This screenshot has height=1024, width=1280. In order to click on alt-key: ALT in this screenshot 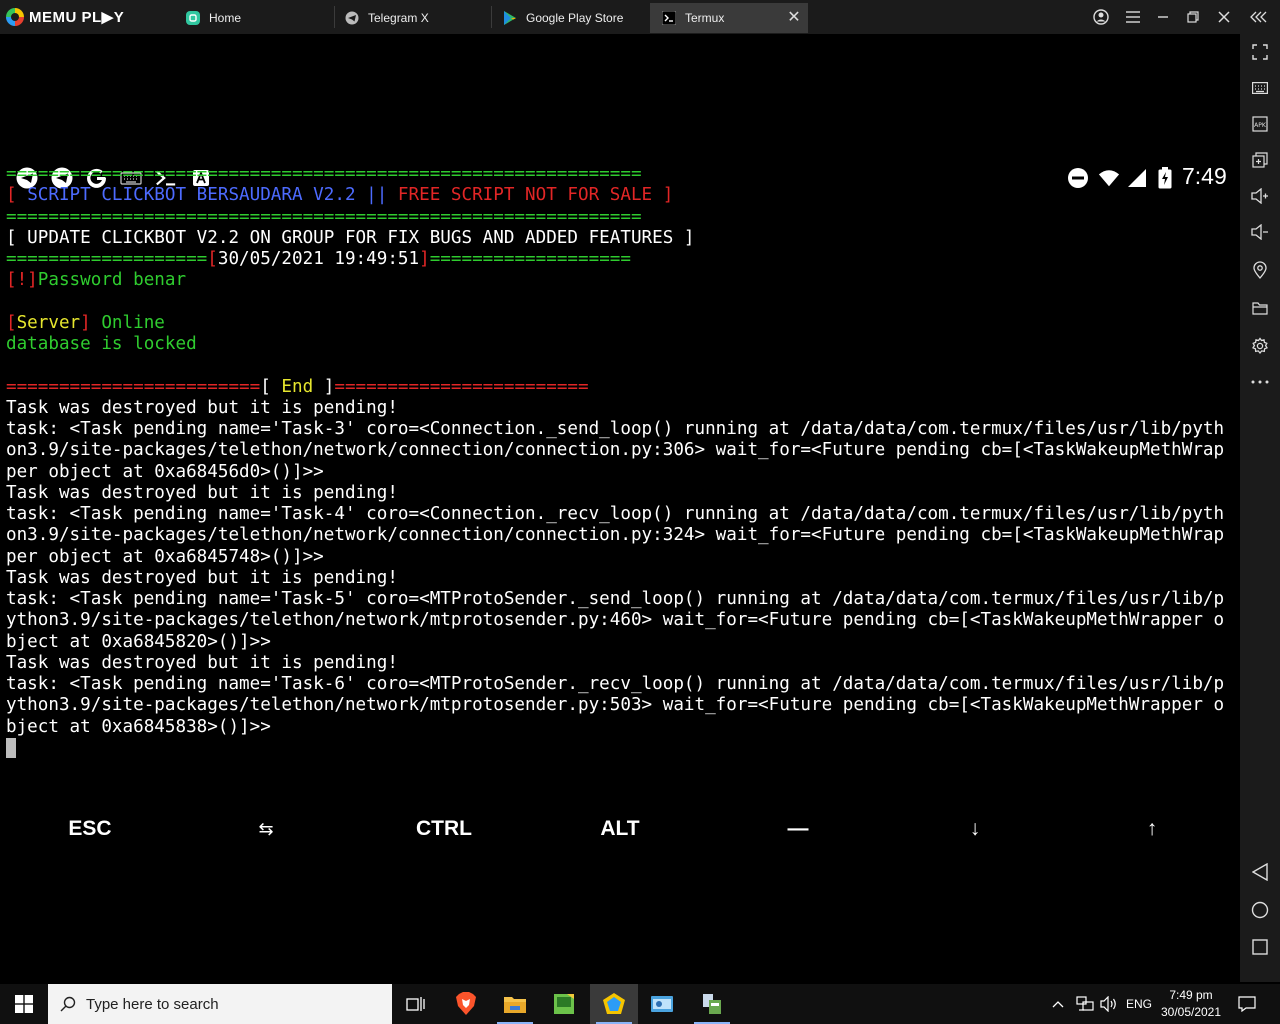, I will do `click(620, 829)`.